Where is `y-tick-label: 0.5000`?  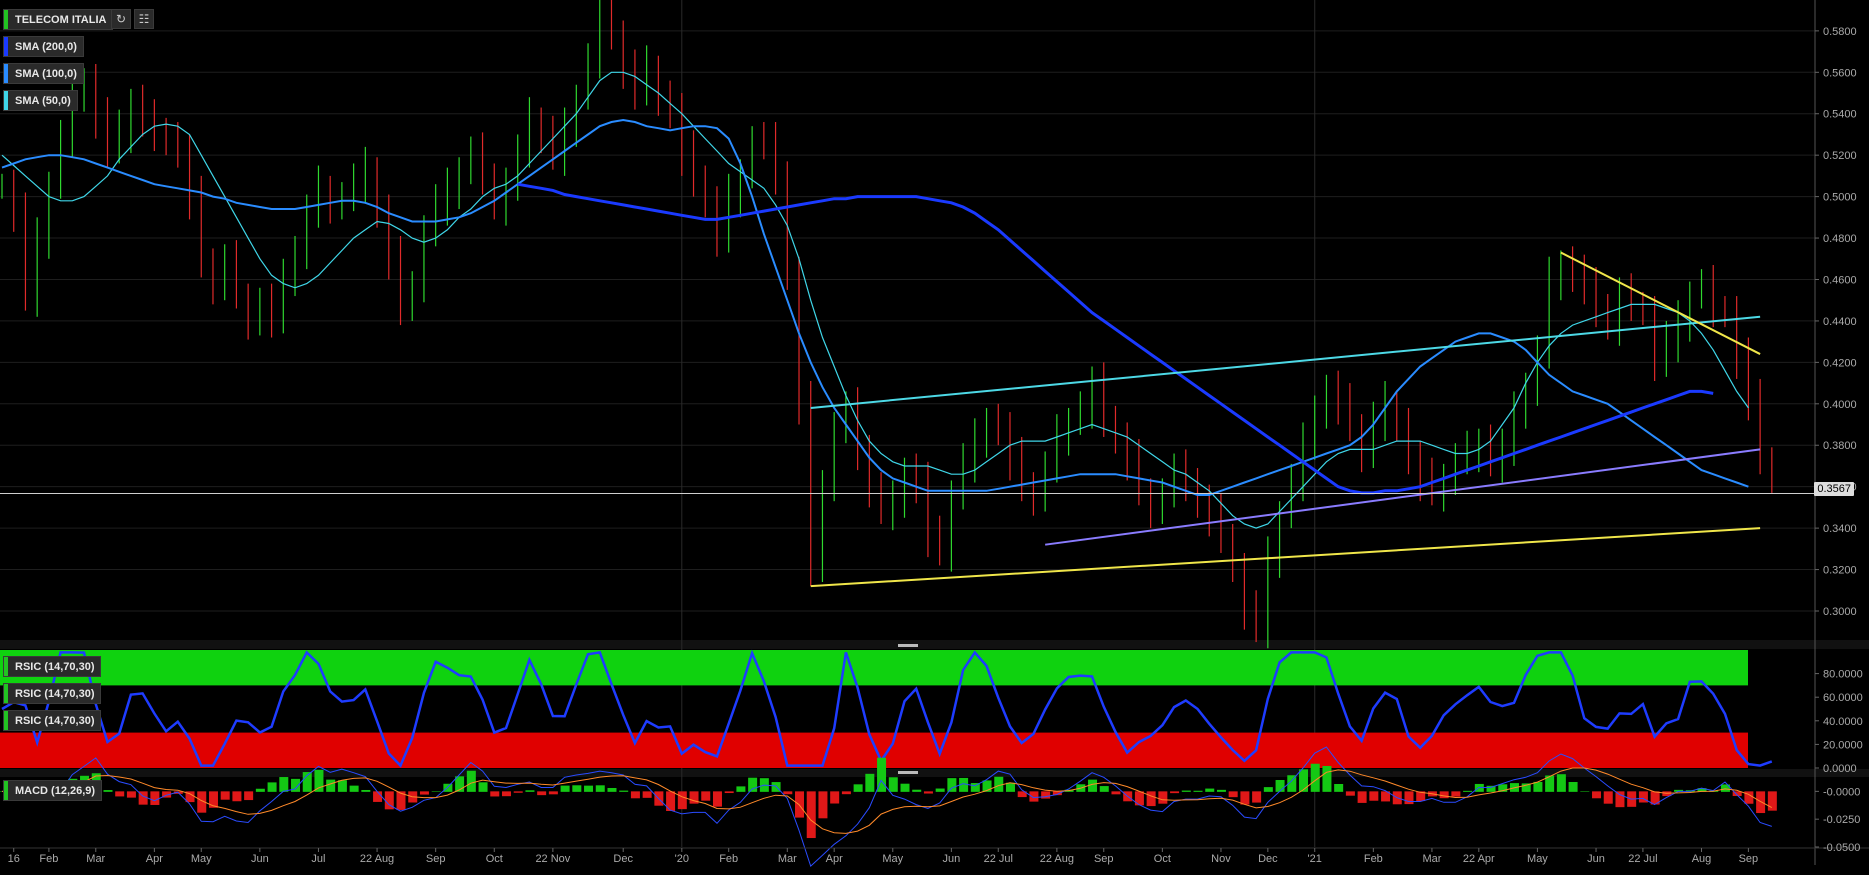
y-tick-label: 0.5000 is located at coordinates (1840, 198).